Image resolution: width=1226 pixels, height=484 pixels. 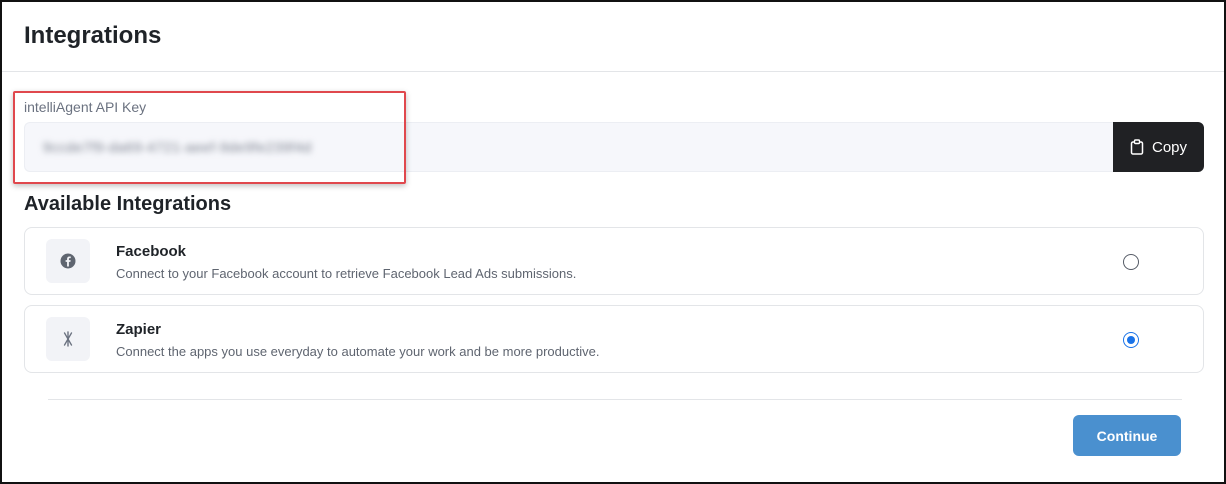 What do you see at coordinates (1169, 147) in the screenshot?
I see `copy-button-label: Copy` at bounding box center [1169, 147].